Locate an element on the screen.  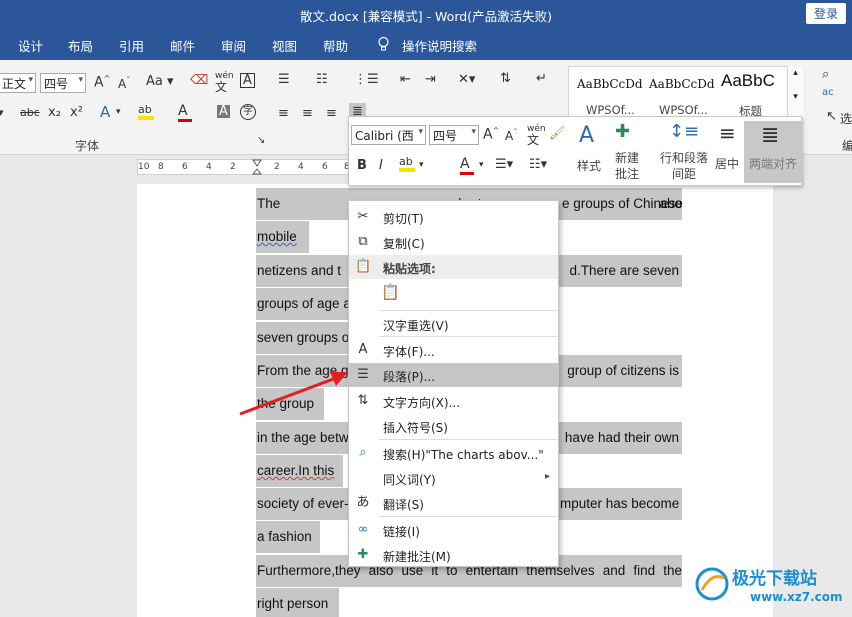
doc-line: in the age betw is located at coordinates (302, 438).